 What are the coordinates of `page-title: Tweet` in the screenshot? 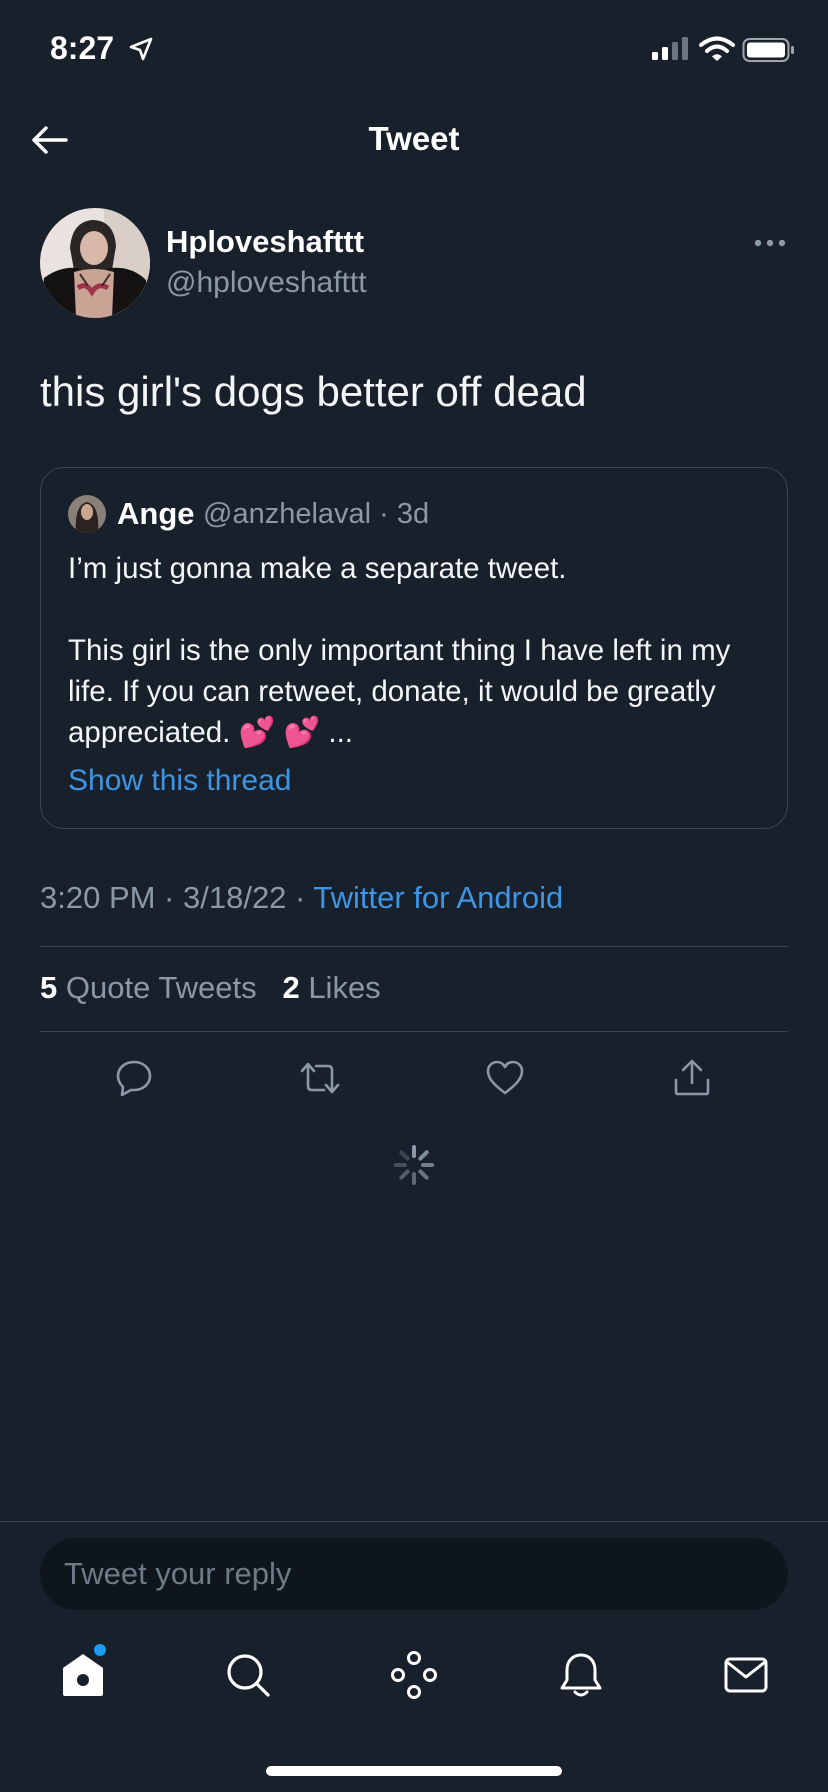 It's located at (414, 138).